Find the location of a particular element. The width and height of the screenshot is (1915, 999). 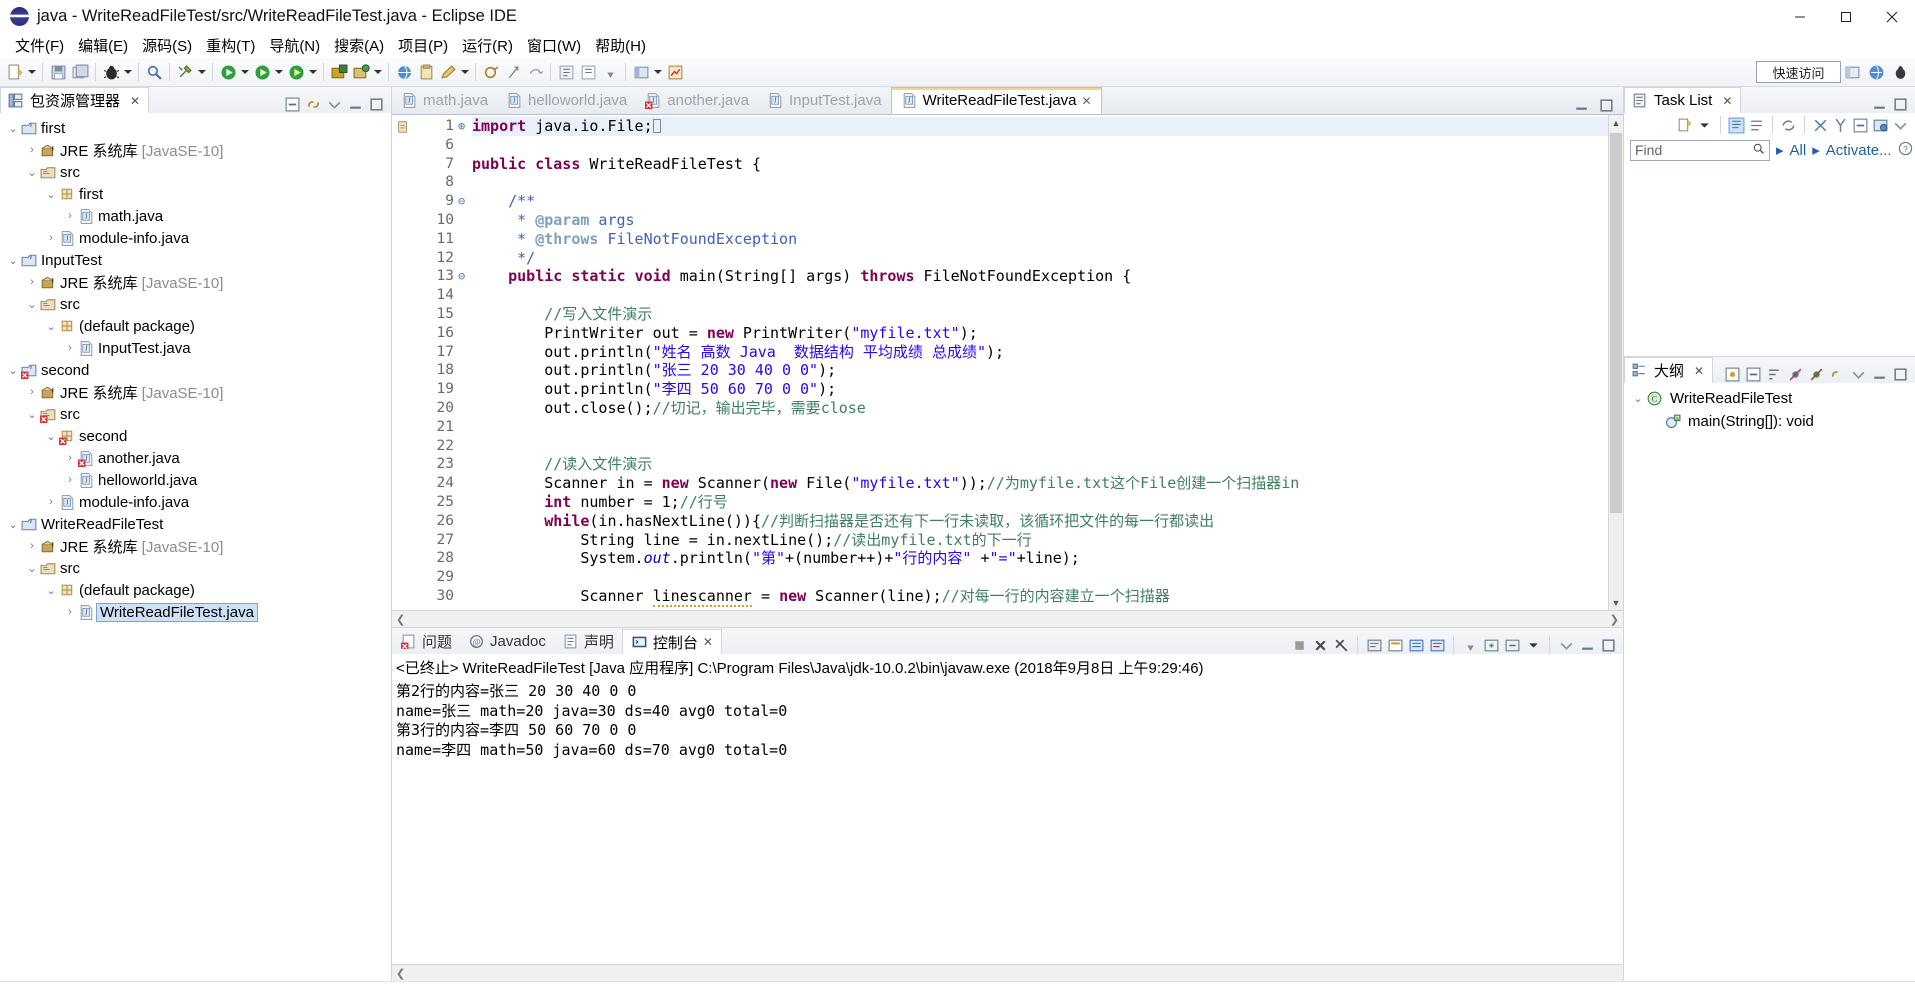

console-tab-declaration: 声明 is located at coordinates (588, 641).